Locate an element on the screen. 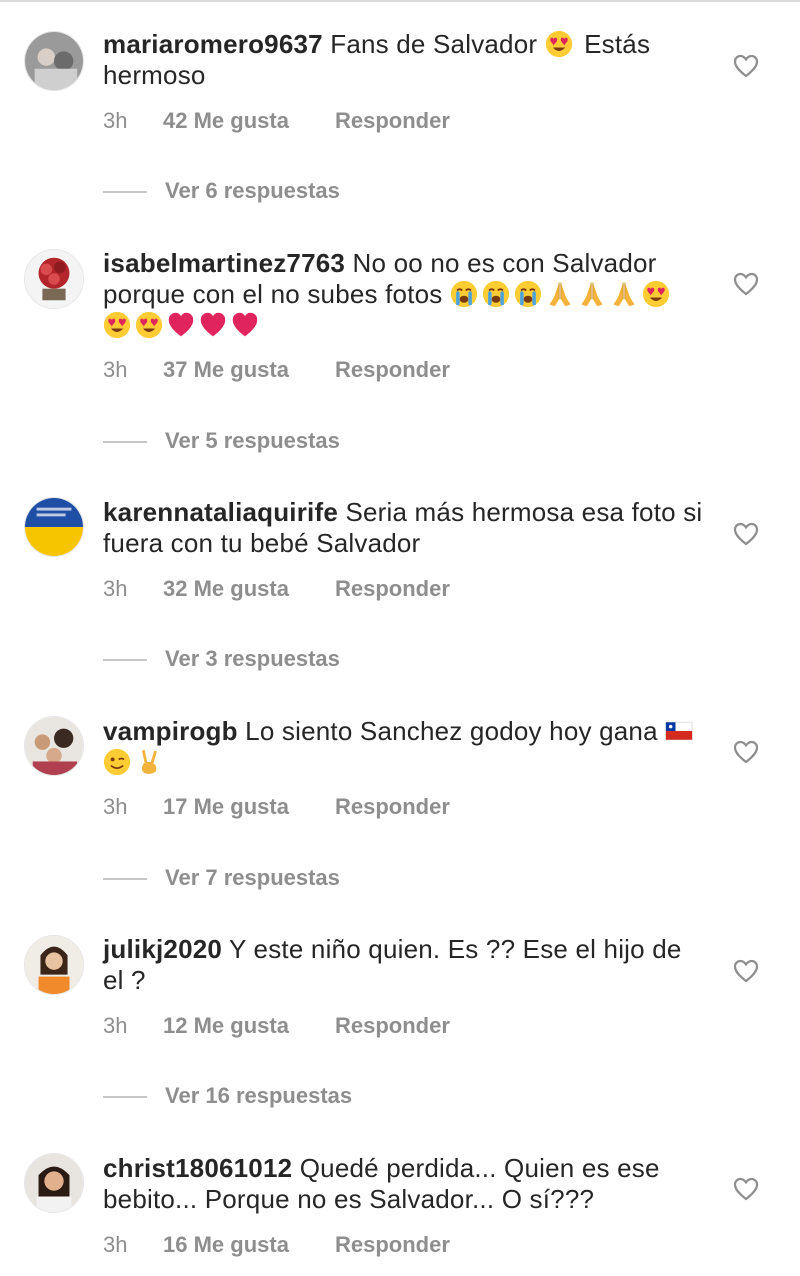 The height and width of the screenshot is (1276, 800). view-replies-button: Ver 16 respuestas is located at coordinates (227, 1096).